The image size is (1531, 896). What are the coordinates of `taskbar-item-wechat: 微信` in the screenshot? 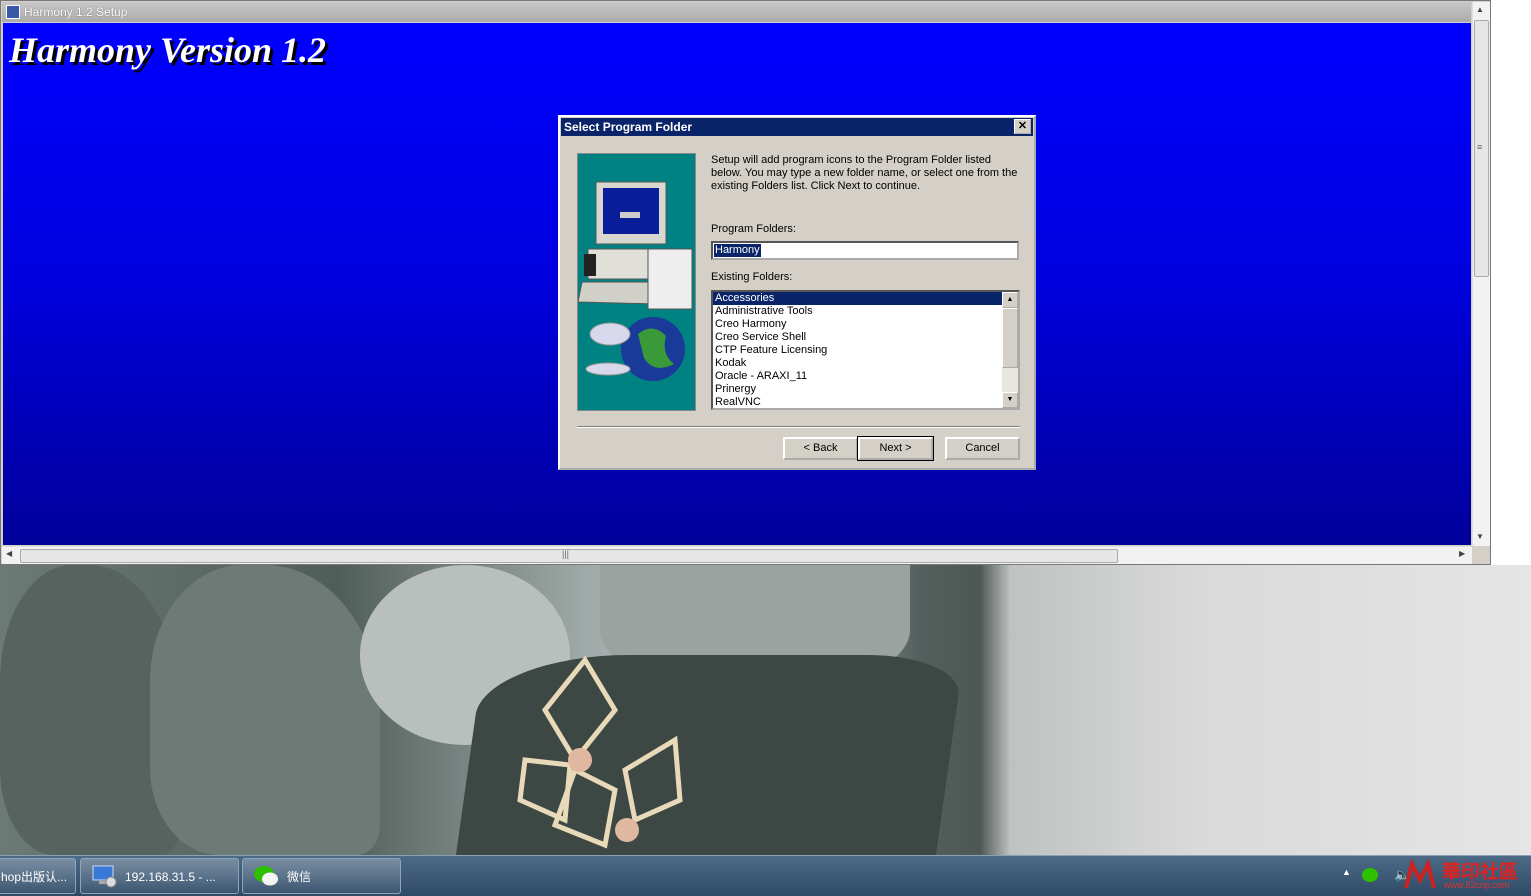 It's located at (321, 876).